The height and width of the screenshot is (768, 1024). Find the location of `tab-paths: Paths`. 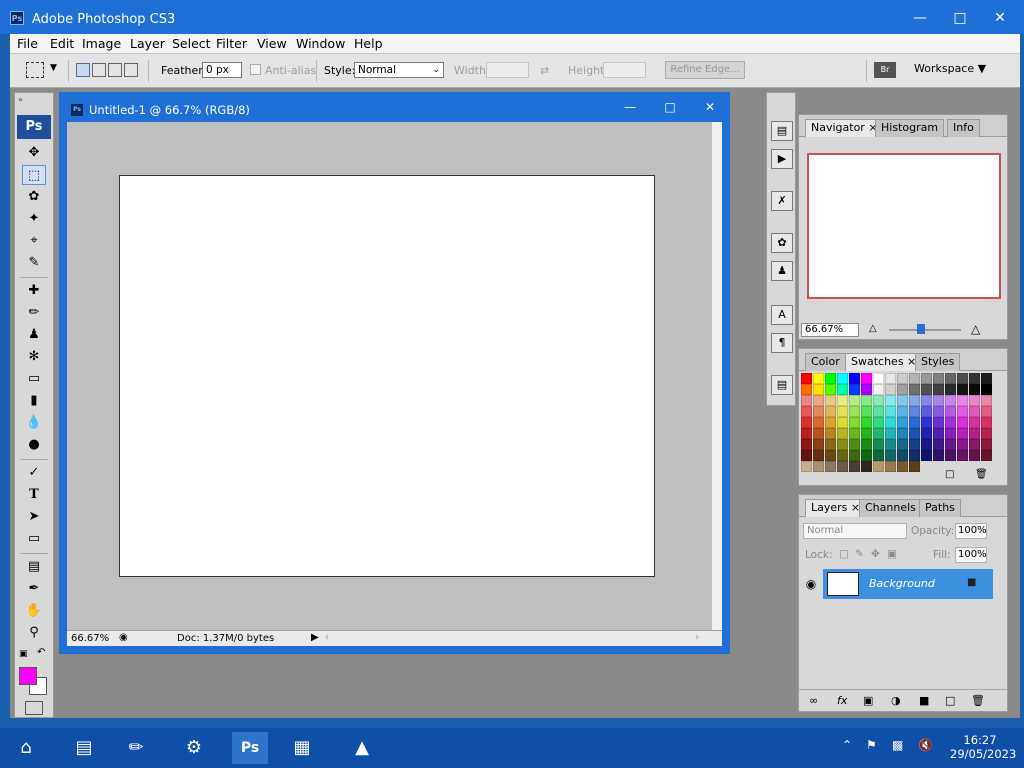

tab-paths: Paths is located at coordinates (940, 508).